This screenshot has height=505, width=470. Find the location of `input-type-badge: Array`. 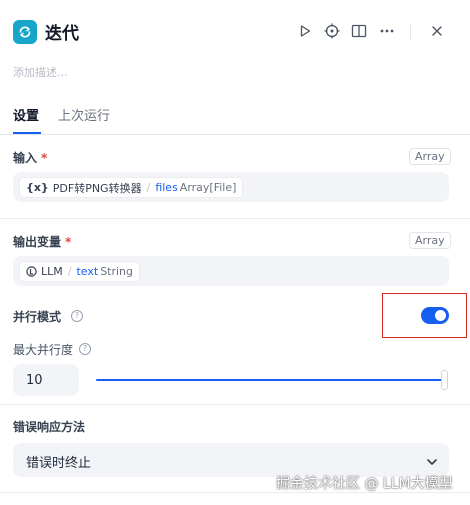

input-type-badge: Array is located at coordinates (430, 156).